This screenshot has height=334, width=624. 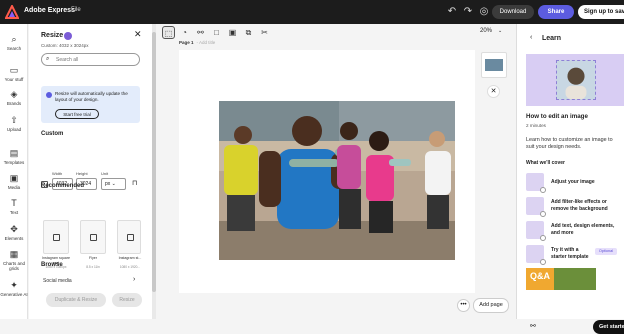 I want to click on template-size: 8.5 x 11in, so click(x=93, y=267).